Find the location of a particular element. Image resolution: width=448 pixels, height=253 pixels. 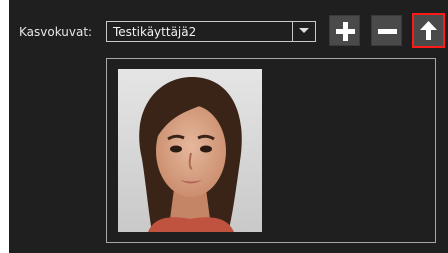

add-button is located at coordinates (344, 30).